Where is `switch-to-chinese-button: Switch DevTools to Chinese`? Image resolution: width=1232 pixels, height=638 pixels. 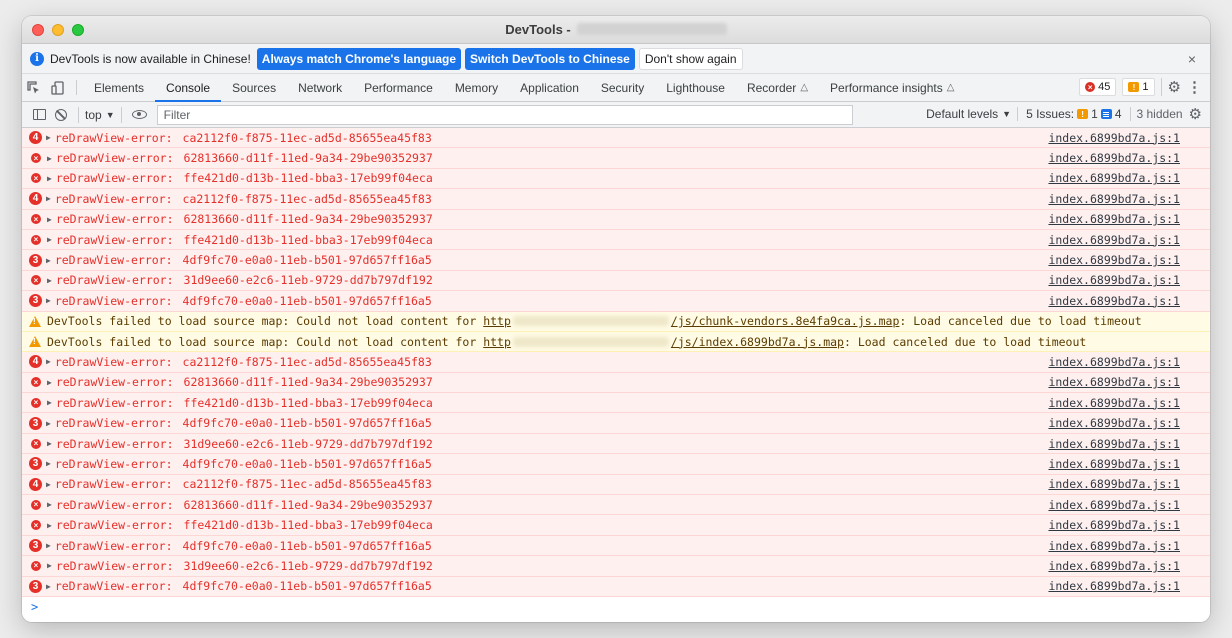
switch-to-chinese-button: Switch DevTools to Chinese is located at coordinates (550, 58).